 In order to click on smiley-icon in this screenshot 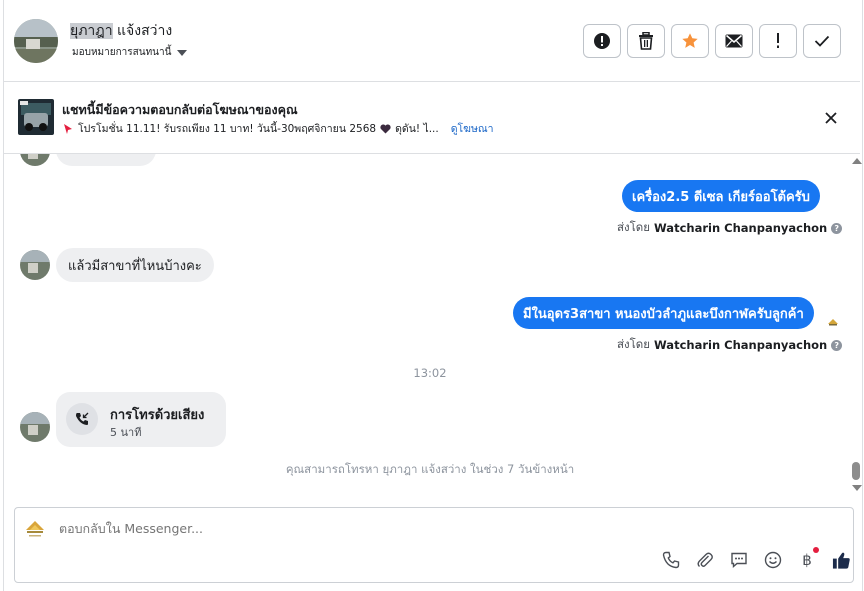, I will do `click(773, 560)`.